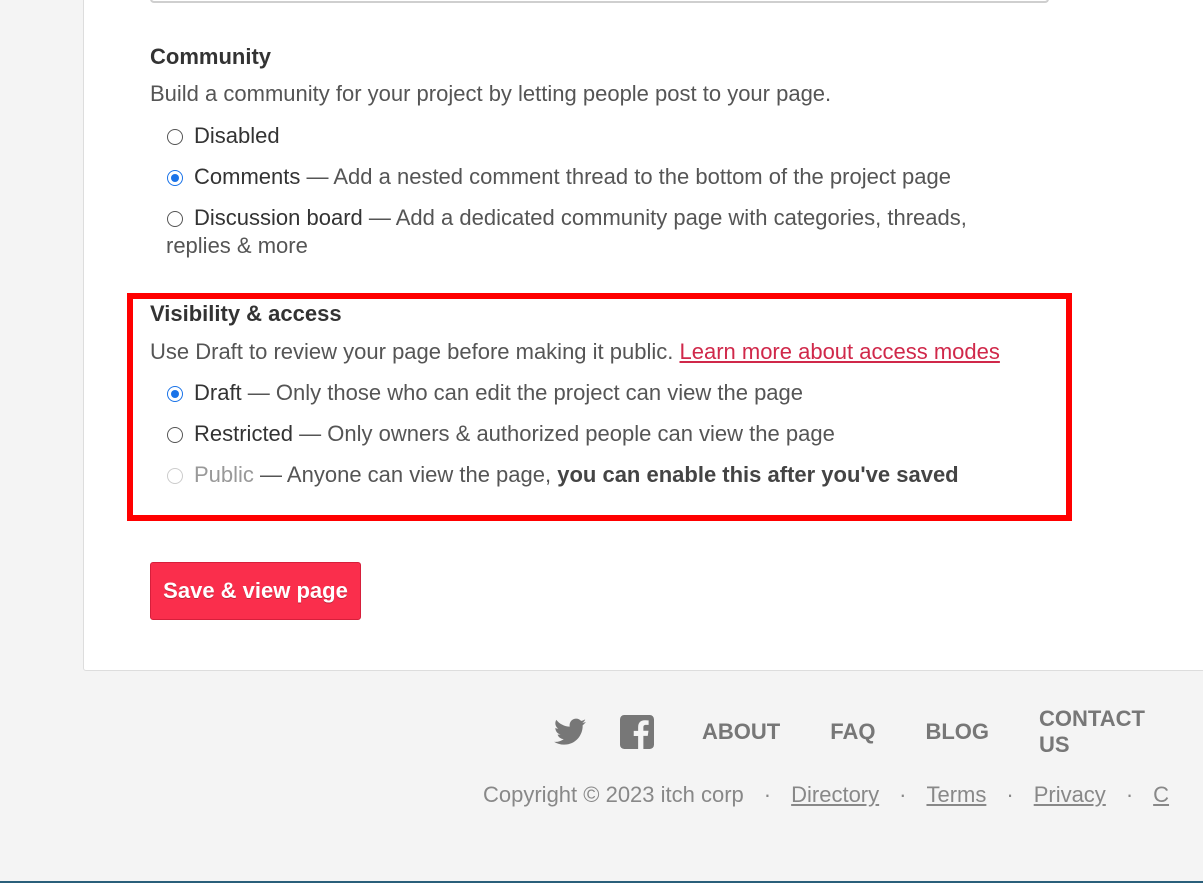 This screenshot has width=1203, height=883. Describe the element at coordinates (835, 794) in the screenshot. I see `footer-link-directory: Directory` at that location.